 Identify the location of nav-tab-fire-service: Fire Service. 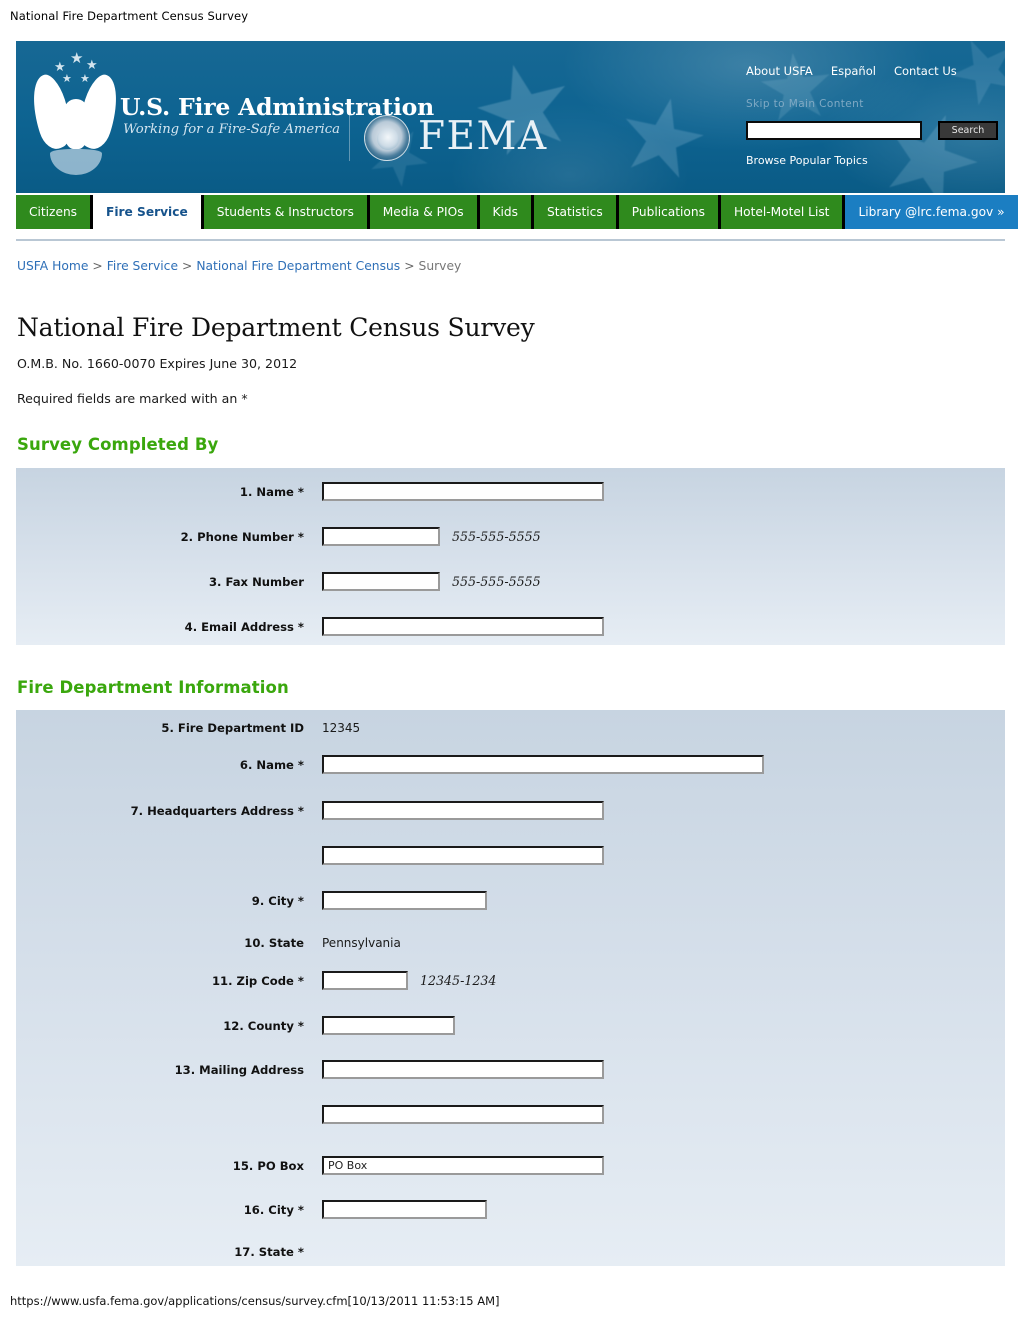
(148, 212).